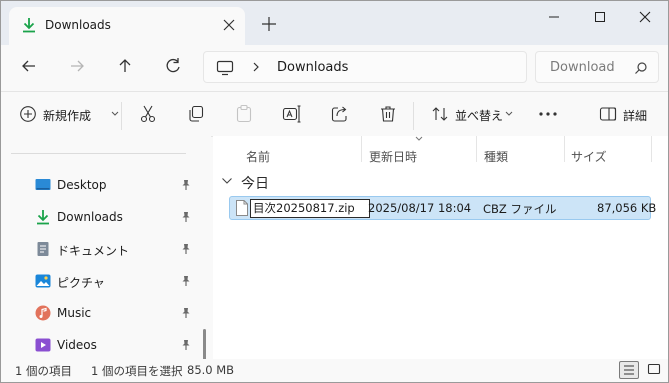 Image resolution: width=669 pixels, height=383 pixels. Describe the element at coordinates (43, 345) in the screenshot. I see `videos-icon` at that location.